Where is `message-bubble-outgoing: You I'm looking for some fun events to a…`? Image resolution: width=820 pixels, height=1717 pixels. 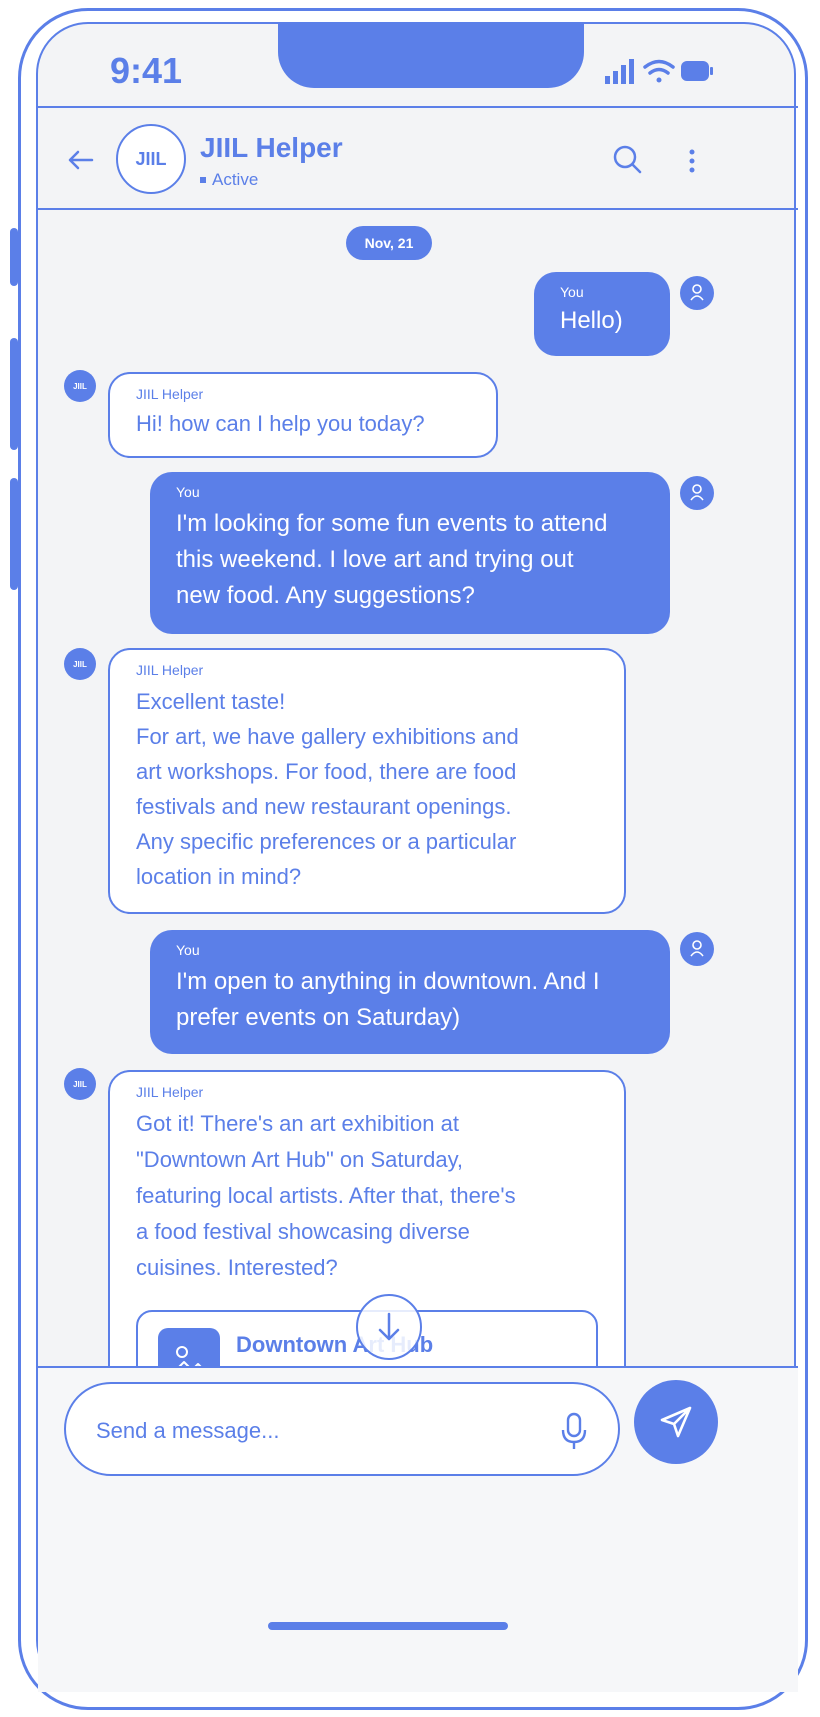 message-bubble-outgoing: You I'm looking for some fun events to a… is located at coordinates (410, 553).